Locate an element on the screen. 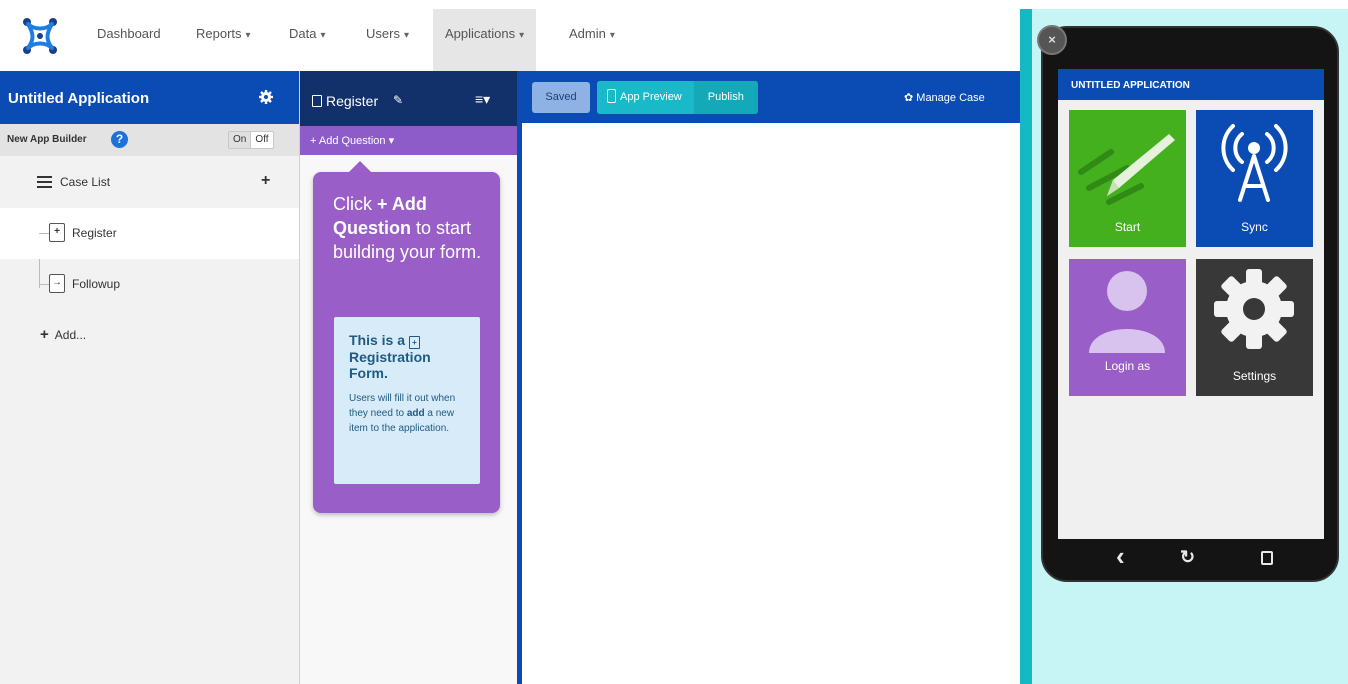 This screenshot has width=1348, height=684. back-icon: ‹ is located at coordinates (1120, 556).